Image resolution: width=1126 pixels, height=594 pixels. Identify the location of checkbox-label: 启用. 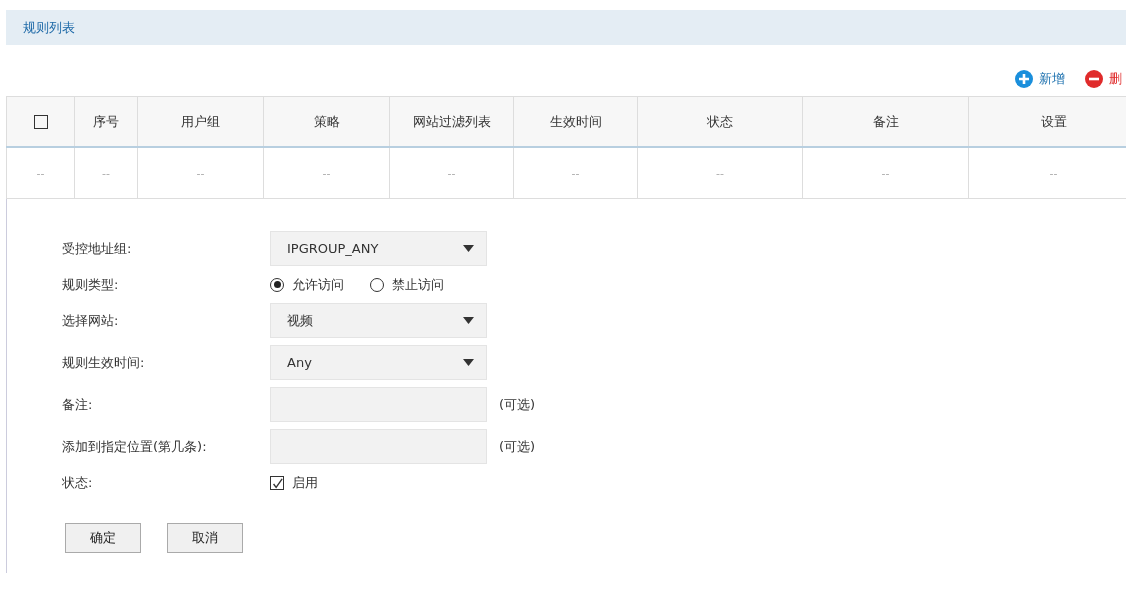
(305, 482).